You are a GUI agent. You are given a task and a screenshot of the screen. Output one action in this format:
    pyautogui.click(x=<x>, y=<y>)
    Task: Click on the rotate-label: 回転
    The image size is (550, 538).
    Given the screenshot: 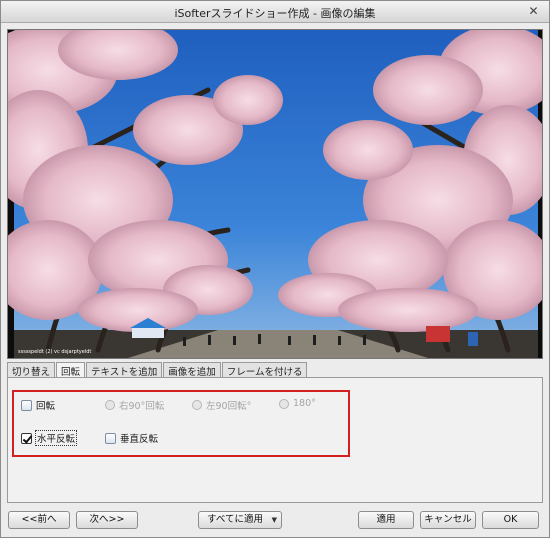 What is the action you would take?
    pyautogui.click(x=46, y=406)
    